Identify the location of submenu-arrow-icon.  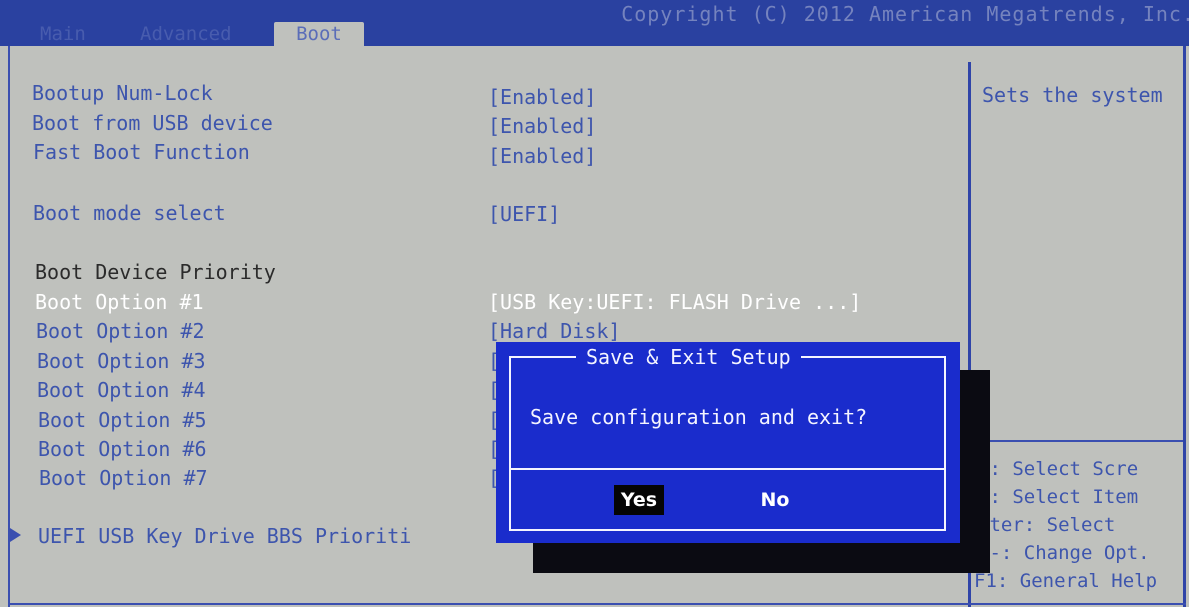
(15, 535).